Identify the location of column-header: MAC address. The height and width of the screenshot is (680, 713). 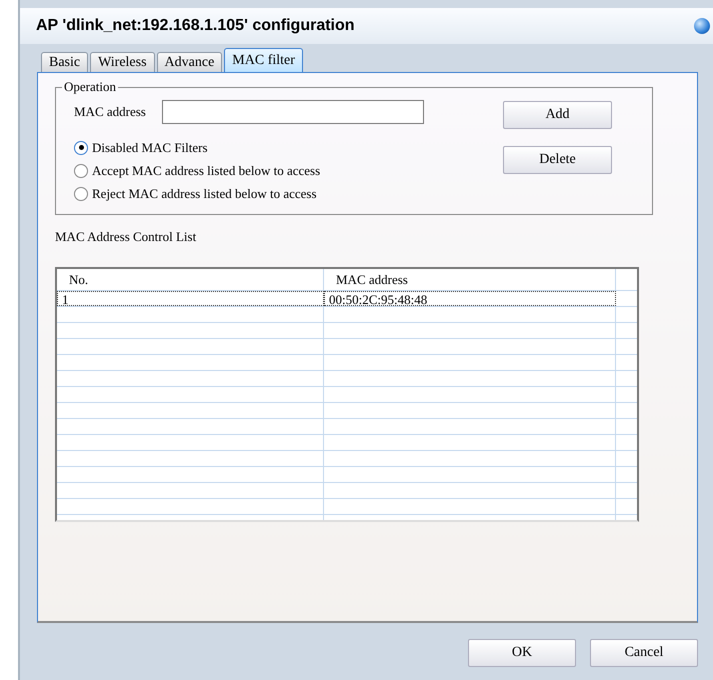
(470, 279).